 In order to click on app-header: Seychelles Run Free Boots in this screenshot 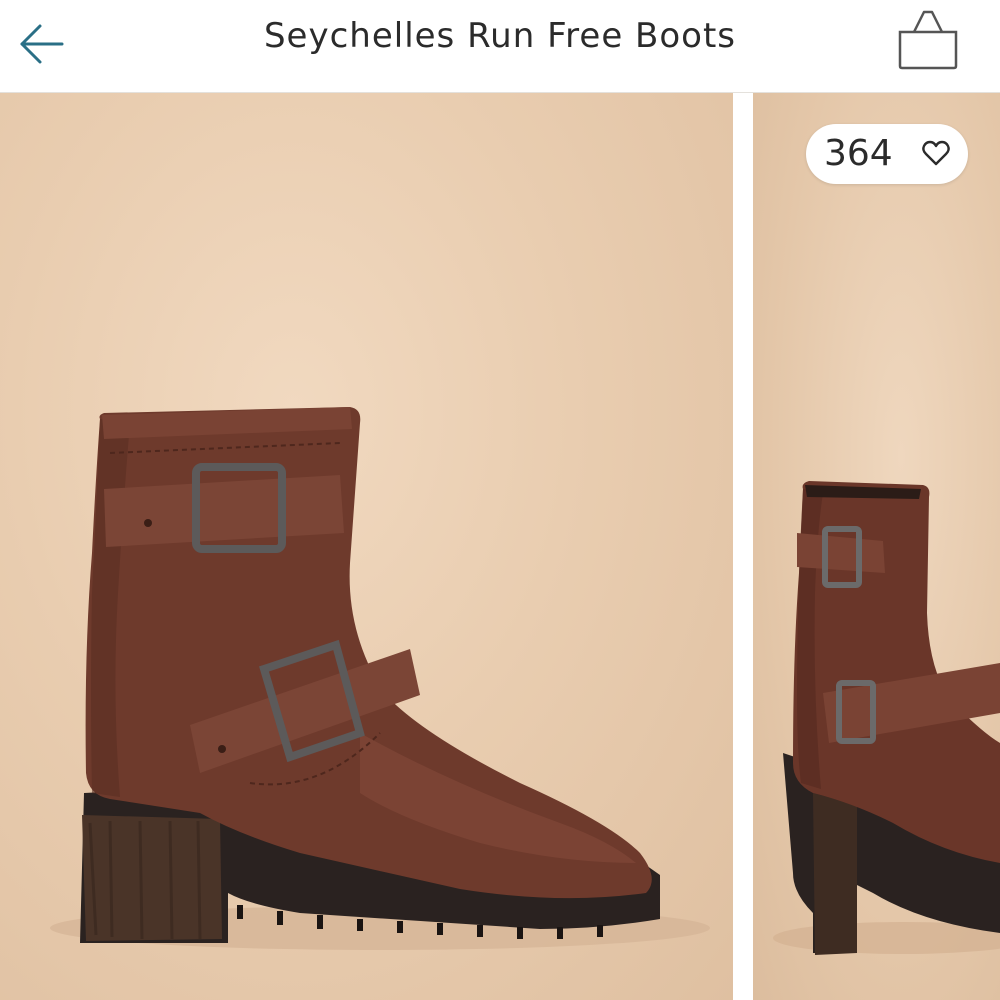, I will do `click(500, 46)`.